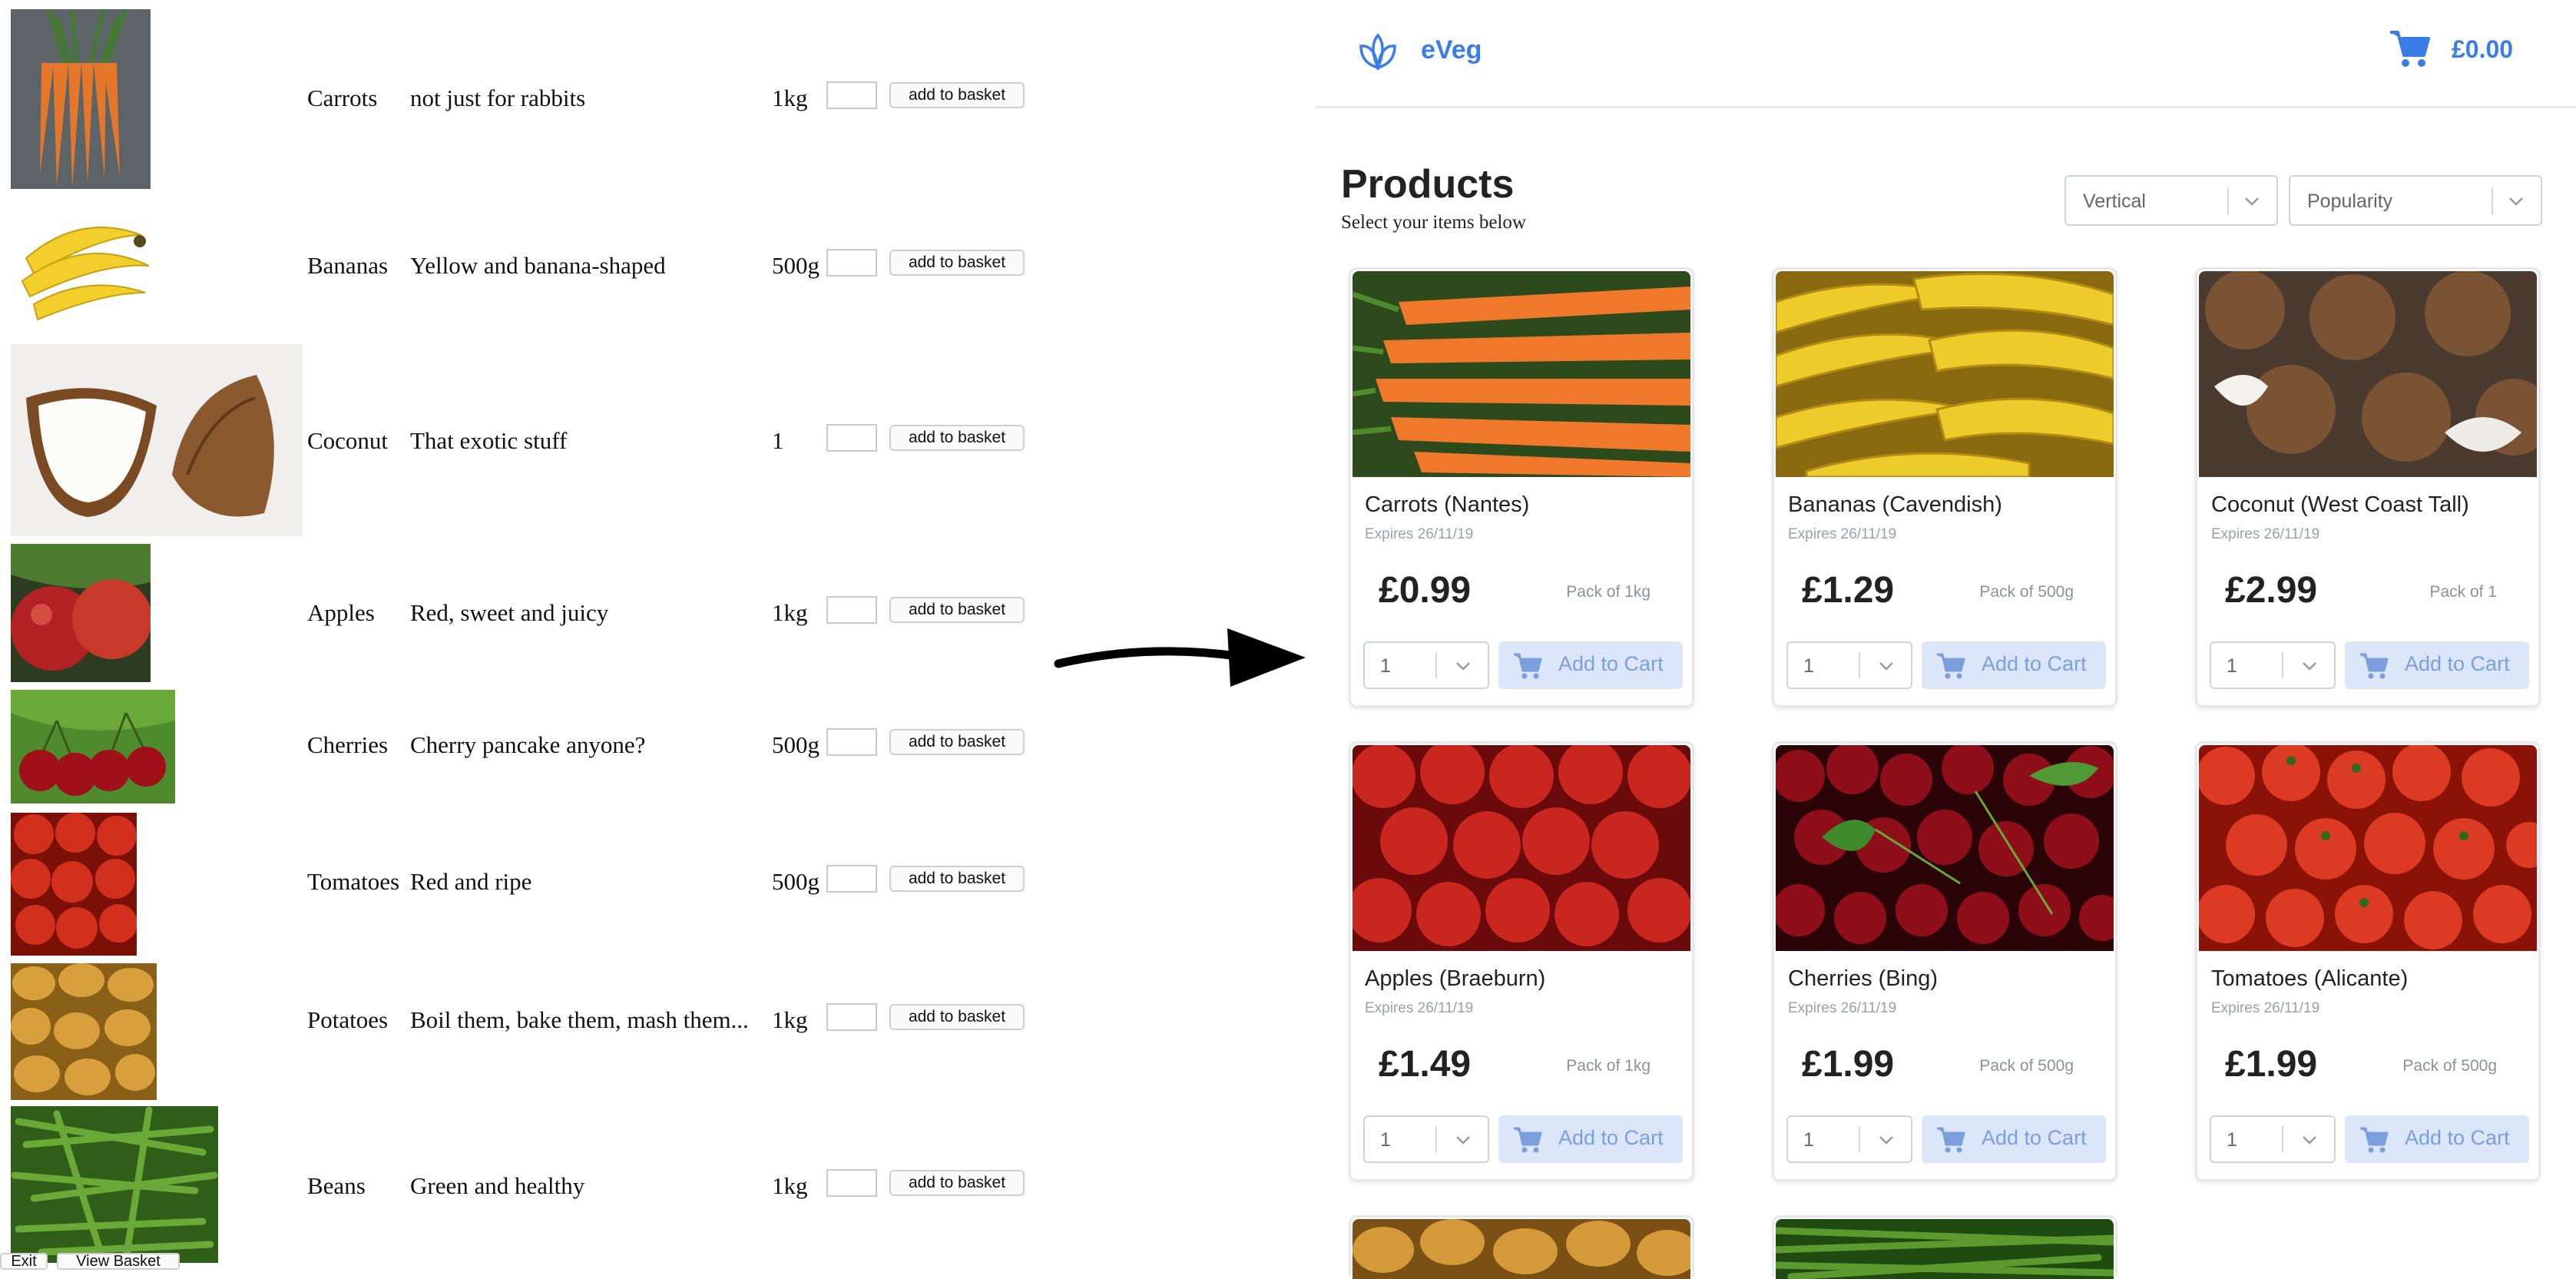  Describe the element at coordinates (157, 440) in the screenshot. I see `coconut-image` at that location.